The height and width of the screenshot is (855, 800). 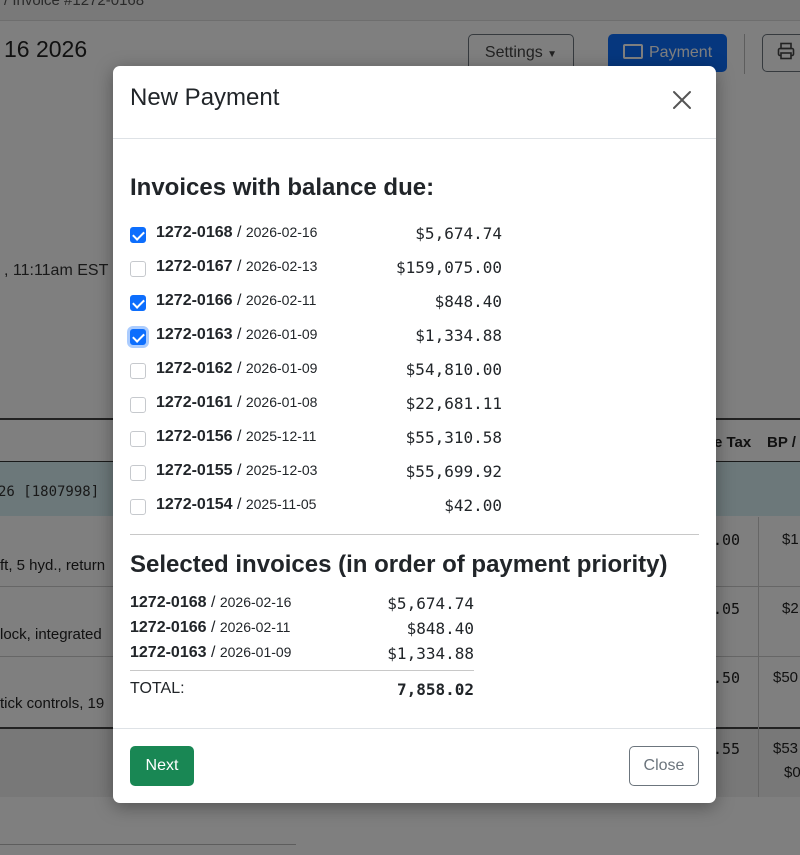 What do you see at coordinates (194, 334) in the screenshot?
I see `invoice-number: 1272-0163` at bounding box center [194, 334].